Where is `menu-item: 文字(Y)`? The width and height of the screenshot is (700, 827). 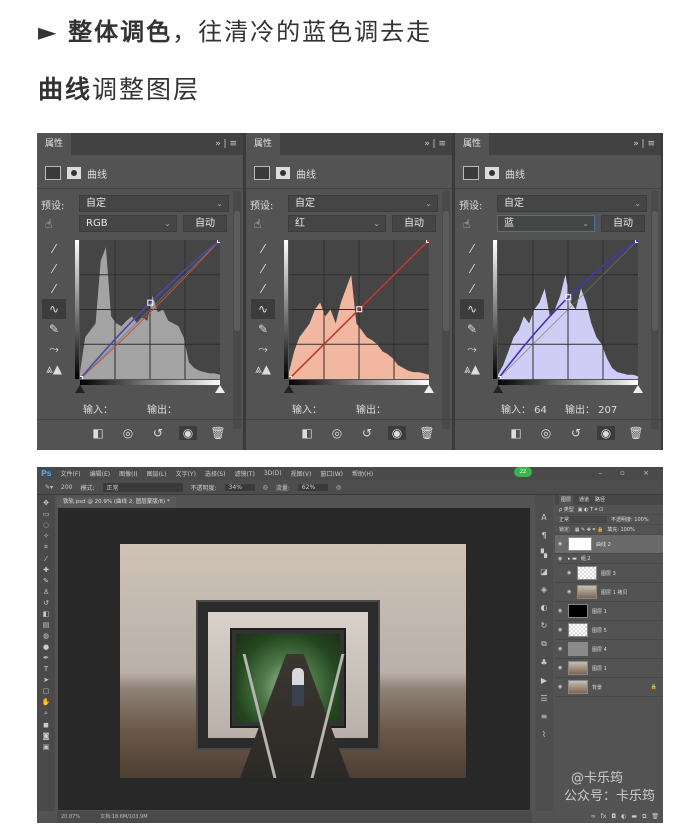 menu-item: 文字(Y) is located at coordinates (186, 473).